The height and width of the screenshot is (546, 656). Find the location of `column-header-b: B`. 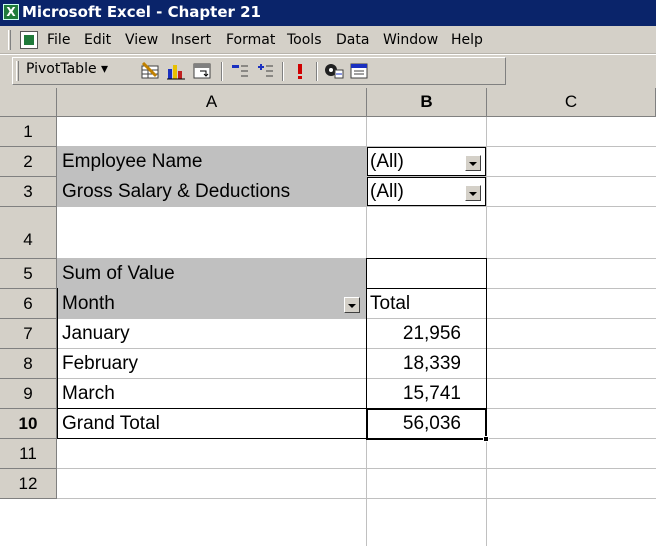

column-header-b: B is located at coordinates (427, 102).